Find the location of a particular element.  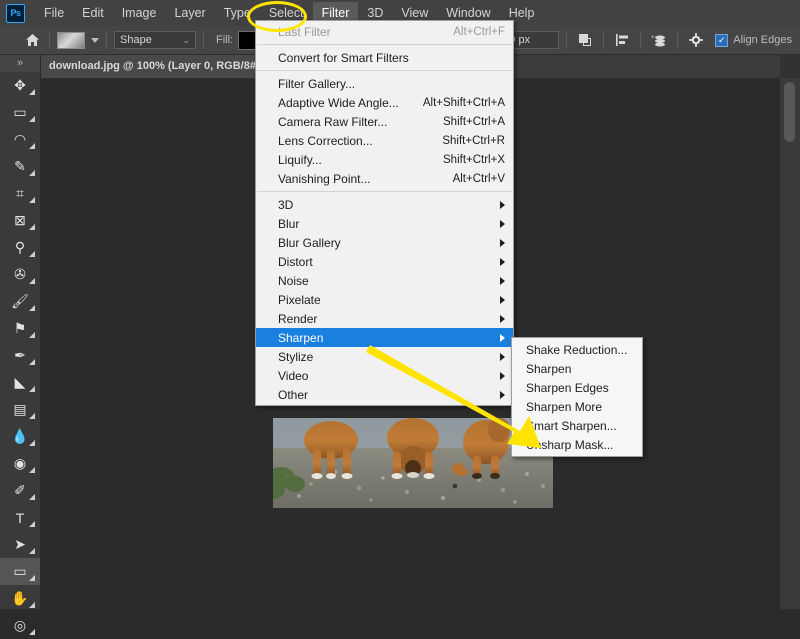

sharpen-submenu-item-sharpen-more: Sharpen More is located at coordinates (577, 406).